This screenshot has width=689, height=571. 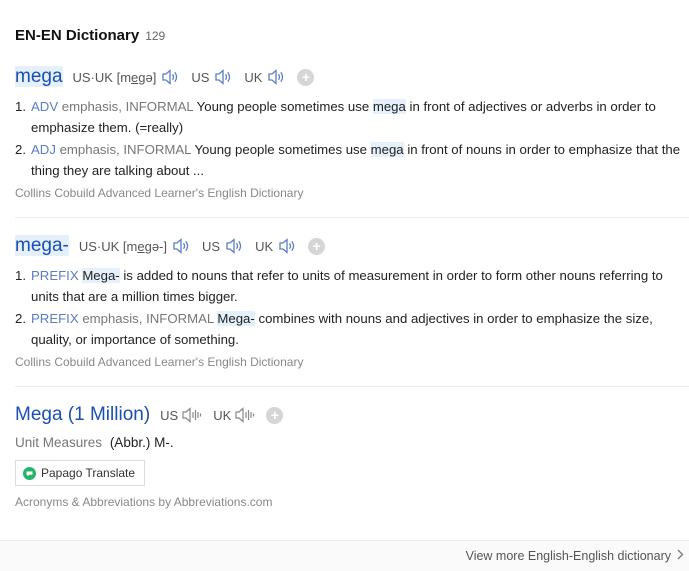 I want to click on unit-category: Unit Measures, so click(x=59, y=442).